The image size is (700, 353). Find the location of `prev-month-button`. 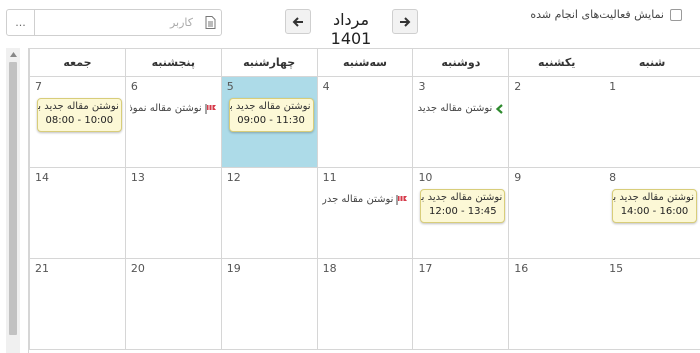

prev-month-button is located at coordinates (298, 21).